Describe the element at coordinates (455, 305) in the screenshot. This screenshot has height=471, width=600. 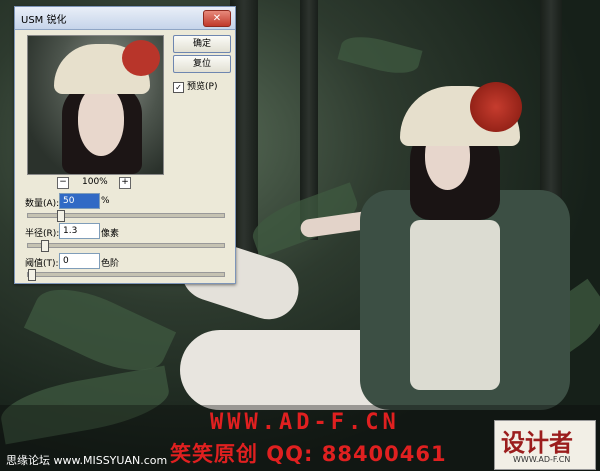
I see `figure-shirt` at that location.